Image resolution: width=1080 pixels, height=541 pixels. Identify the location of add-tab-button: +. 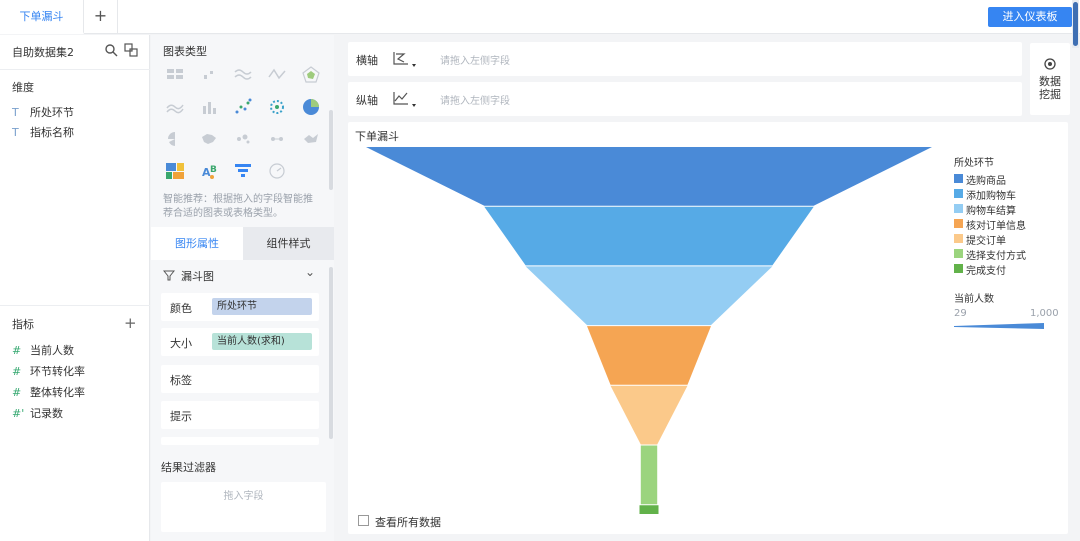
(101, 17).